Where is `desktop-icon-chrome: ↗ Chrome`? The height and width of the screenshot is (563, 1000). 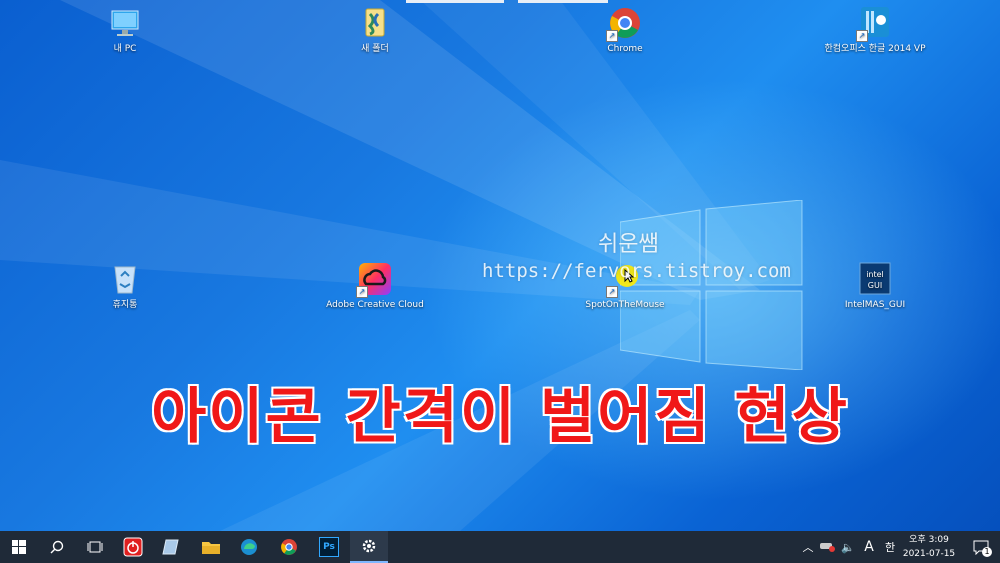
desktop-icon-chrome: ↗ Chrome is located at coordinates (625, 30).